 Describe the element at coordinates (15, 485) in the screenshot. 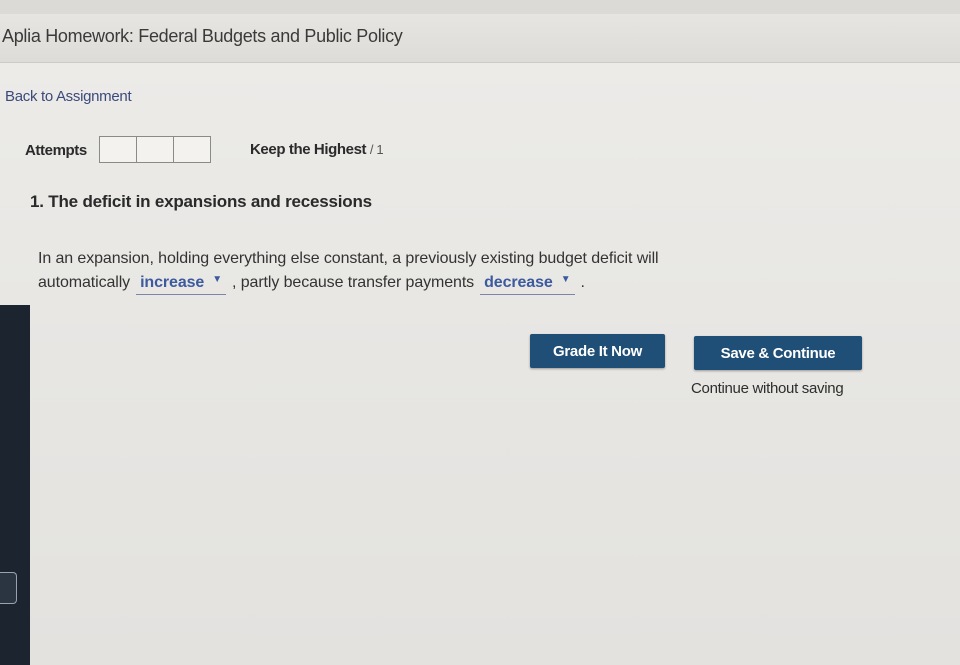

I see `left-rail` at that location.